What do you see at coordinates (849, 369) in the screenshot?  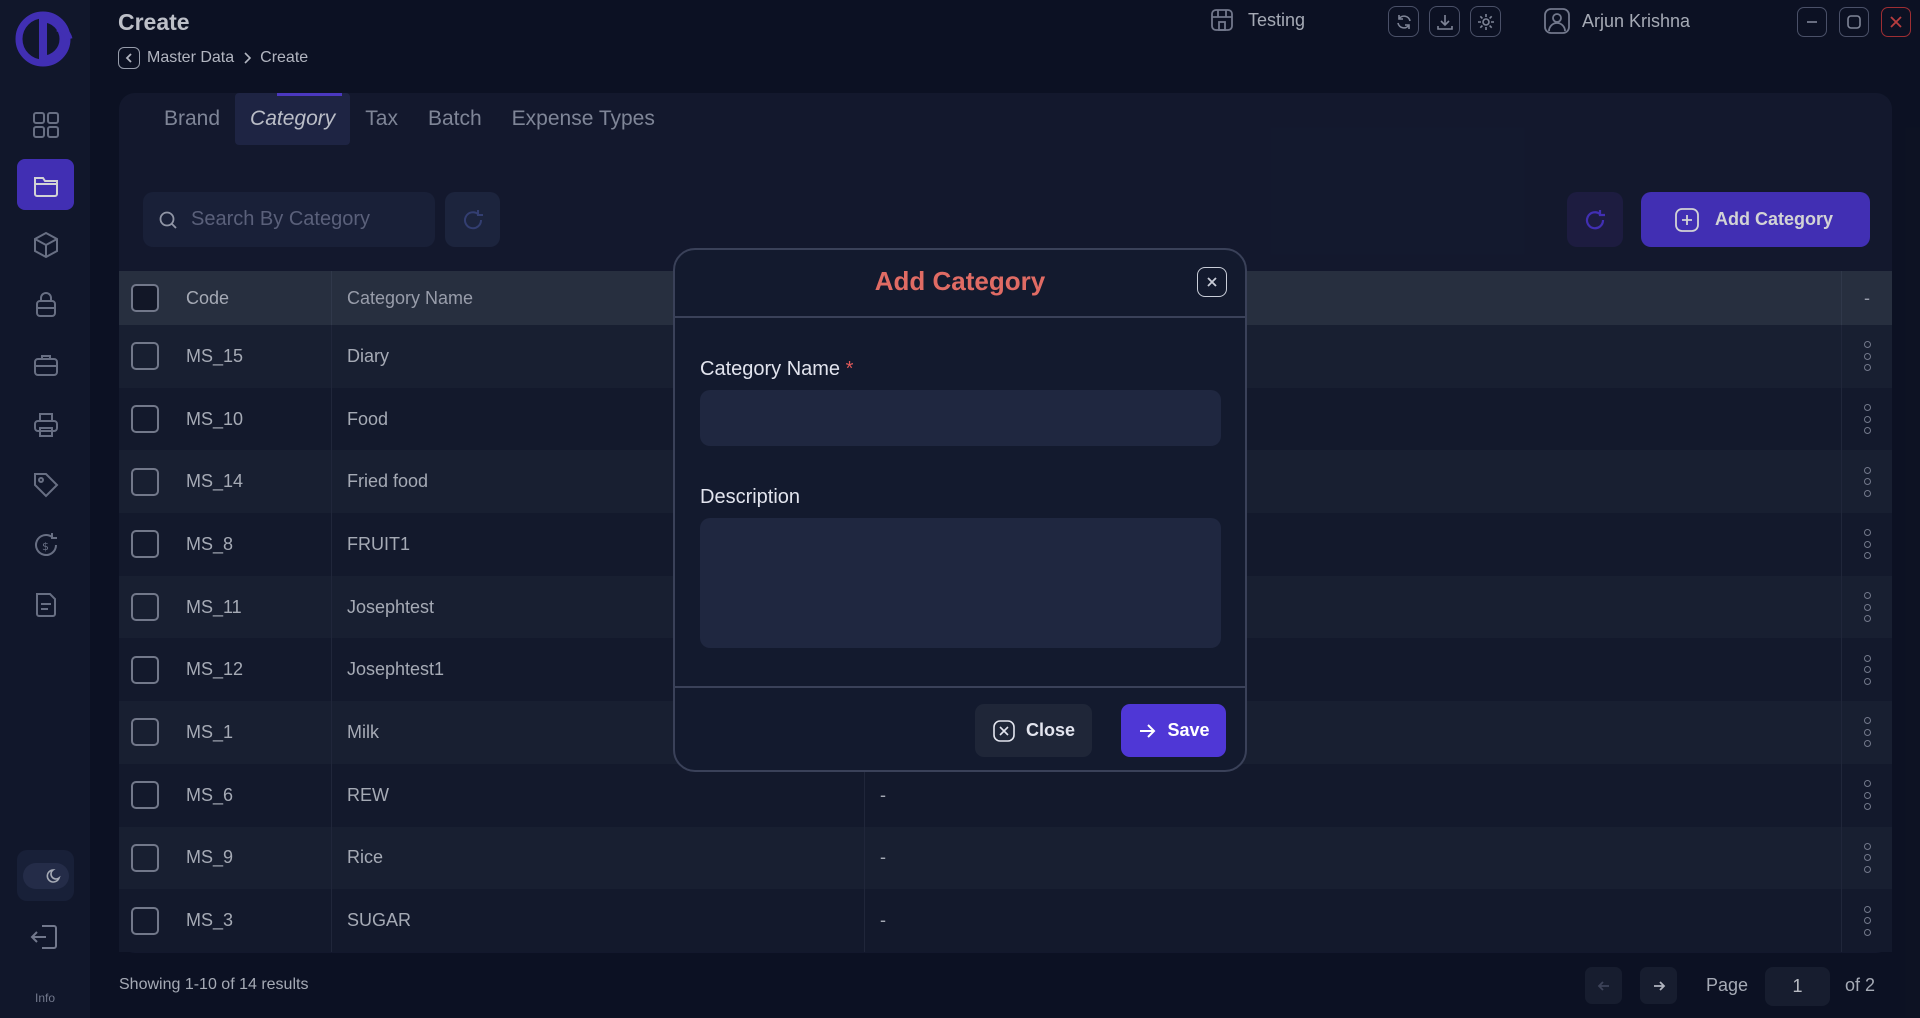 I see `required-mark: *` at bounding box center [849, 369].